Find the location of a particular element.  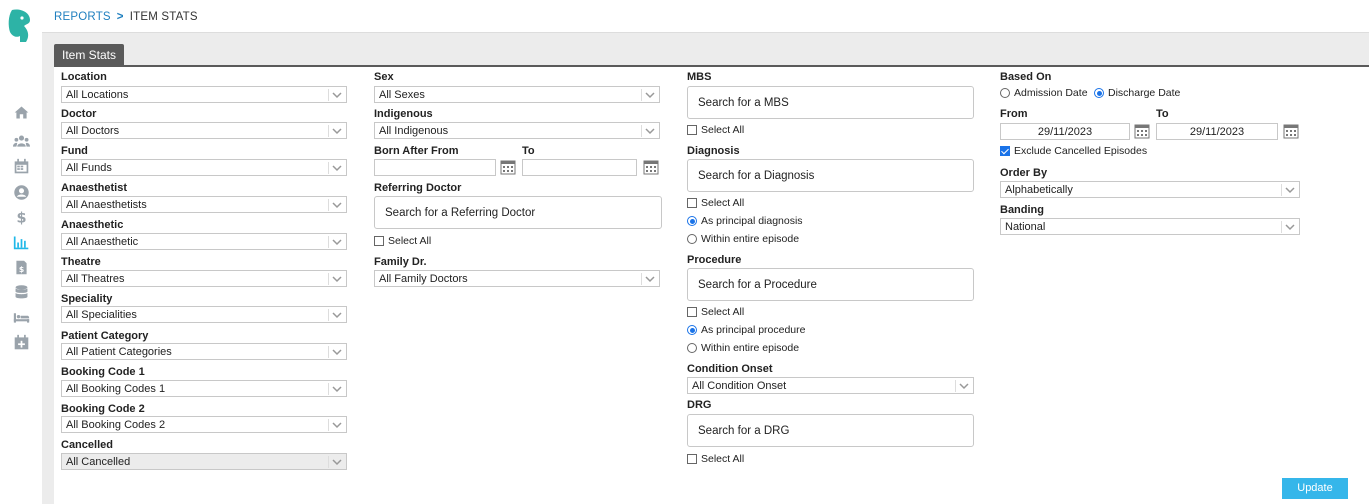

doctor-select: All Doctors is located at coordinates (204, 130).